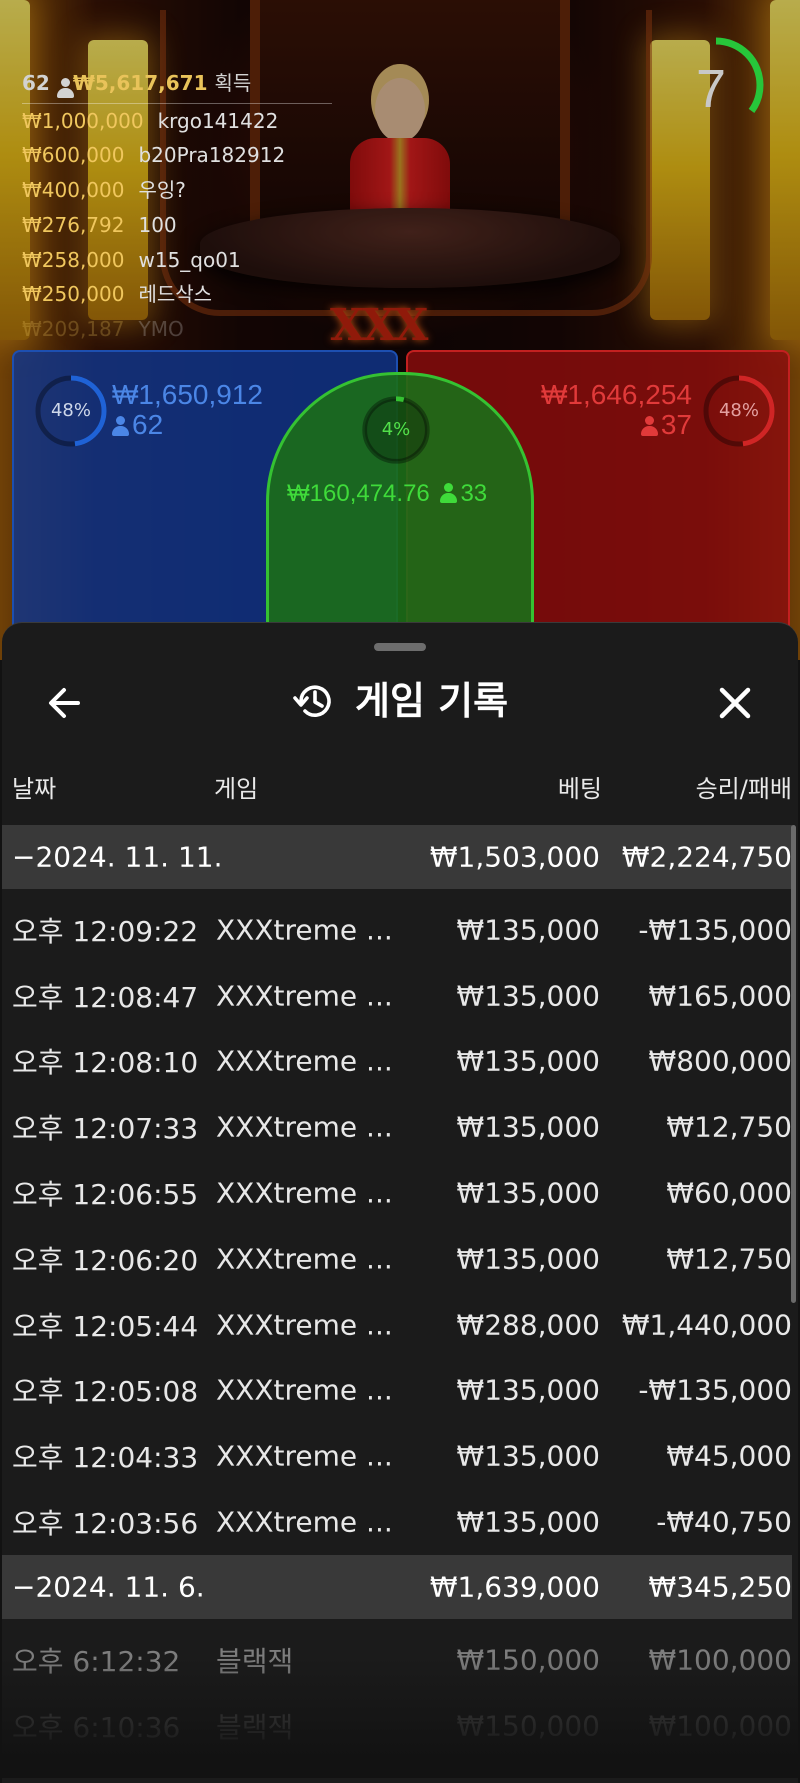 This screenshot has width=800, height=1783. What do you see at coordinates (793, 1064) in the screenshot?
I see `scrollbar` at bounding box center [793, 1064].